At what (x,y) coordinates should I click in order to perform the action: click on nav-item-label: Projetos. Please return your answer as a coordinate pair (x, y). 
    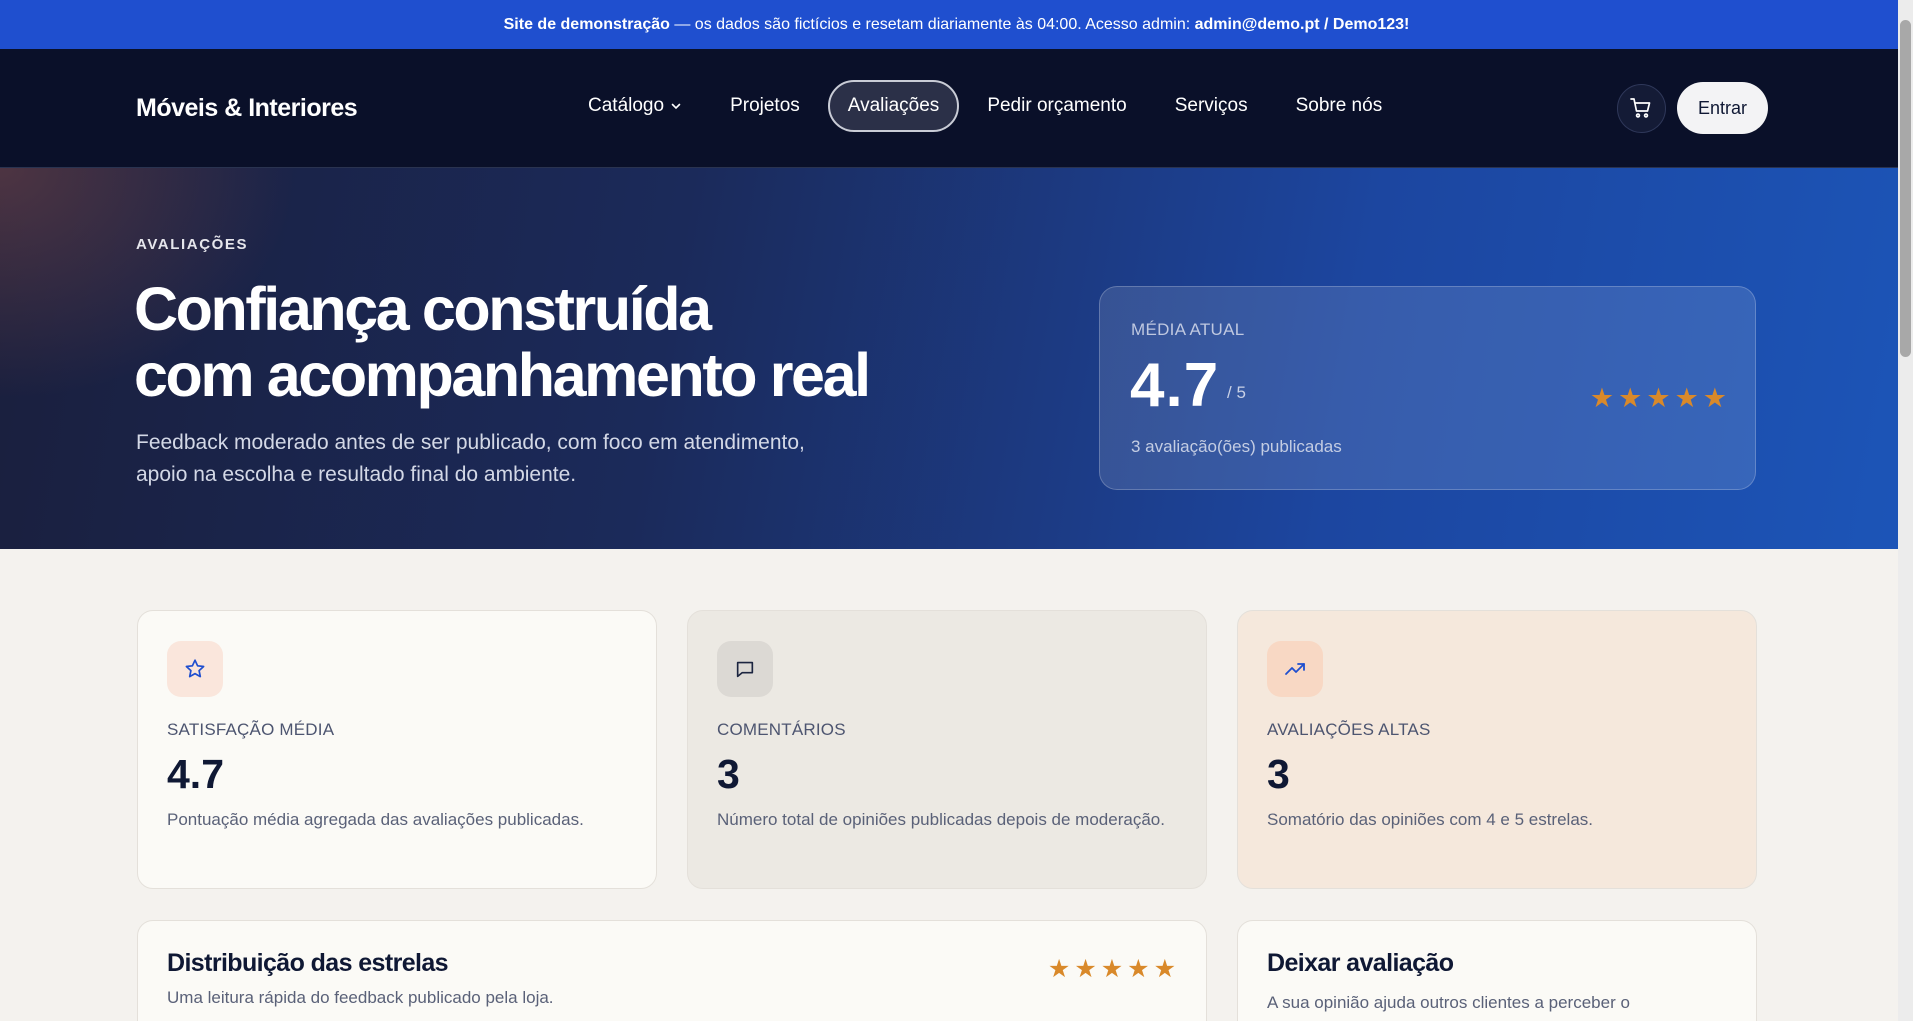
    Looking at the image, I should click on (765, 105).